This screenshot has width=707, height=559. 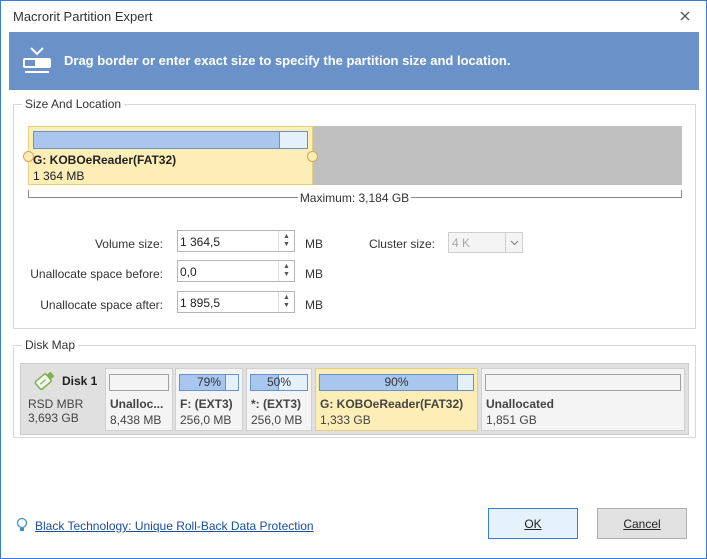 What do you see at coordinates (312, 156) in the screenshot?
I see `right-resize-handle` at bounding box center [312, 156].